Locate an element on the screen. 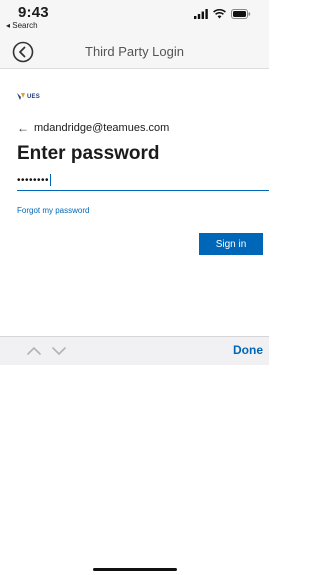  page-title: Third Party Login is located at coordinates (134, 51).